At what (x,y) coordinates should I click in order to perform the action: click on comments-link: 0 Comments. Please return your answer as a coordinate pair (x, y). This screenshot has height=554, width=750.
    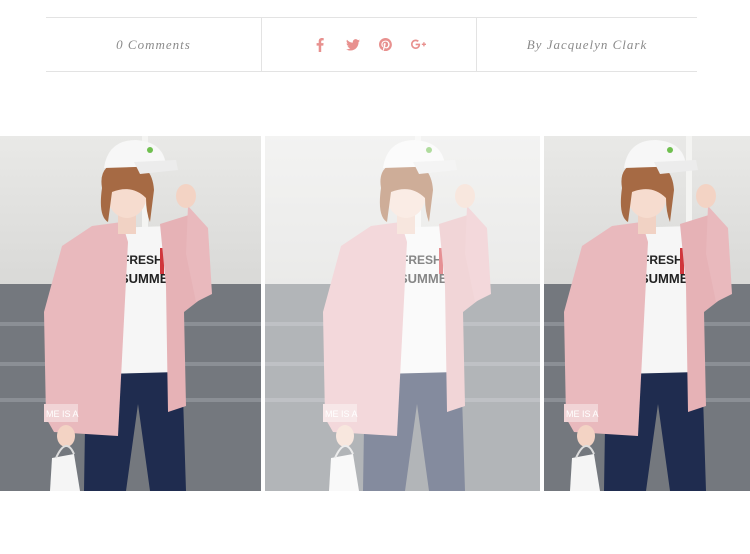
    Looking at the image, I should click on (153, 45).